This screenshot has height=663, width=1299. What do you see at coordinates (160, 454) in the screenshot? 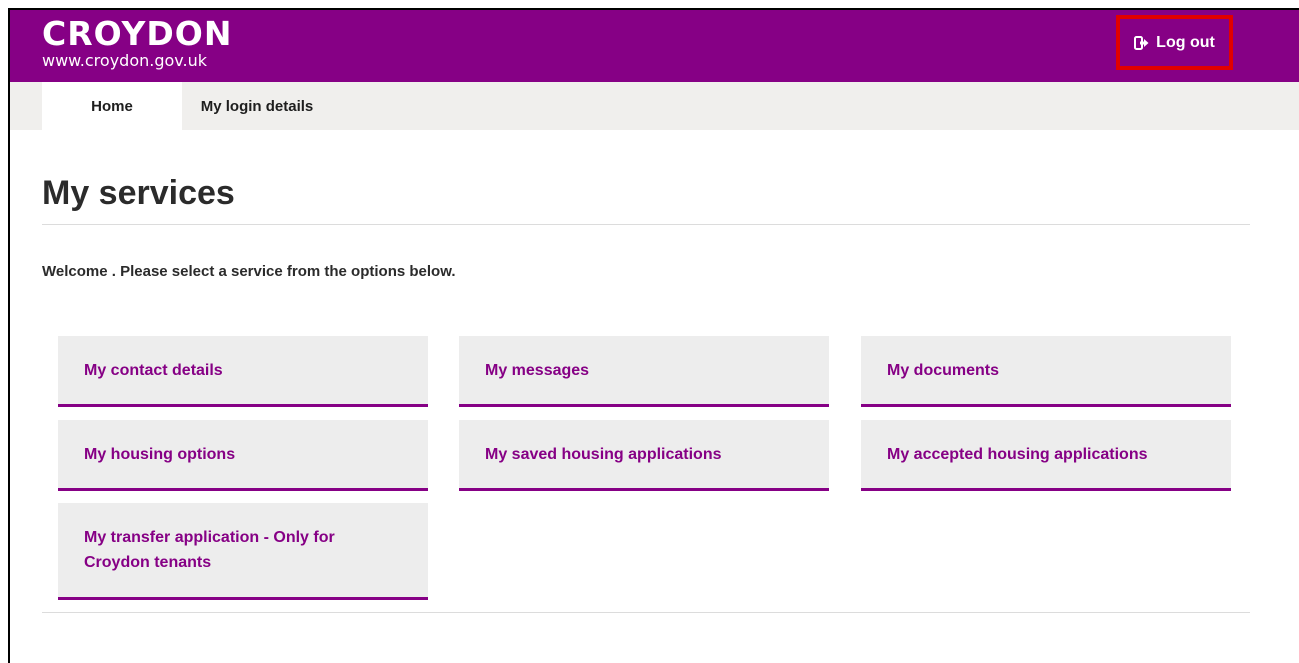
I see `service-label: My housing options` at bounding box center [160, 454].